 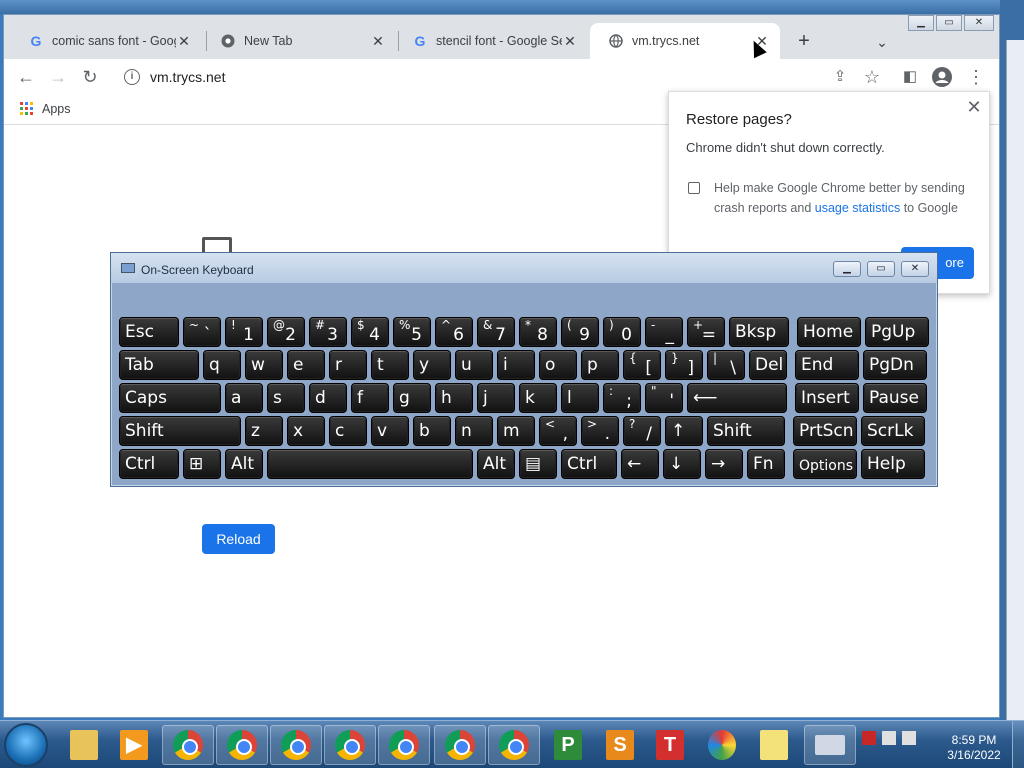 What do you see at coordinates (642, 431) in the screenshot?
I see `key-symbol: ? /` at bounding box center [642, 431].